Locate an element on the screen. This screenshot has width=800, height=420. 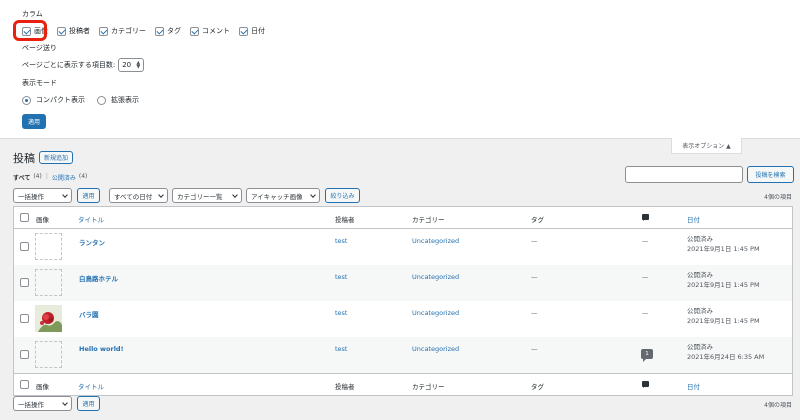
checkbox-tag is located at coordinates (159, 31).